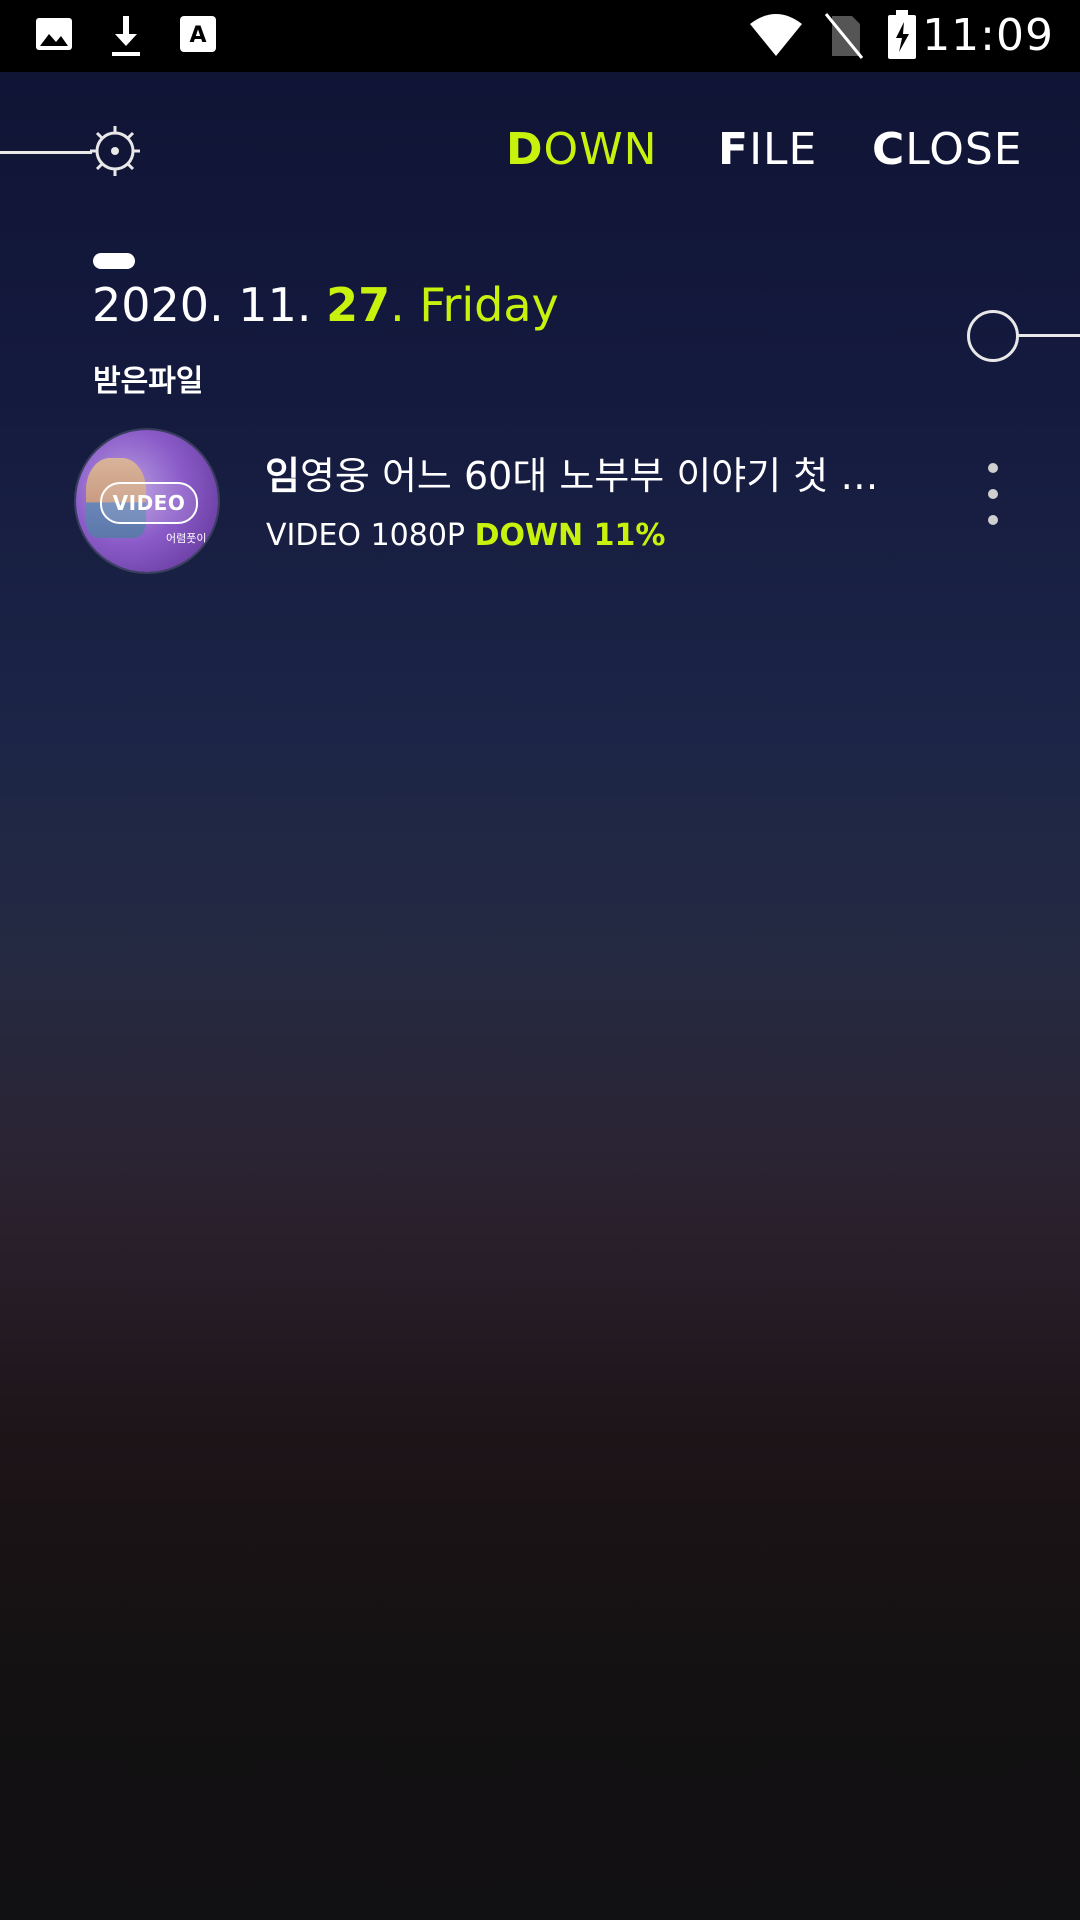  What do you see at coordinates (525, 149) in the screenshot?
I see `tab-down-initial: D` at bounding box center [525, 149].